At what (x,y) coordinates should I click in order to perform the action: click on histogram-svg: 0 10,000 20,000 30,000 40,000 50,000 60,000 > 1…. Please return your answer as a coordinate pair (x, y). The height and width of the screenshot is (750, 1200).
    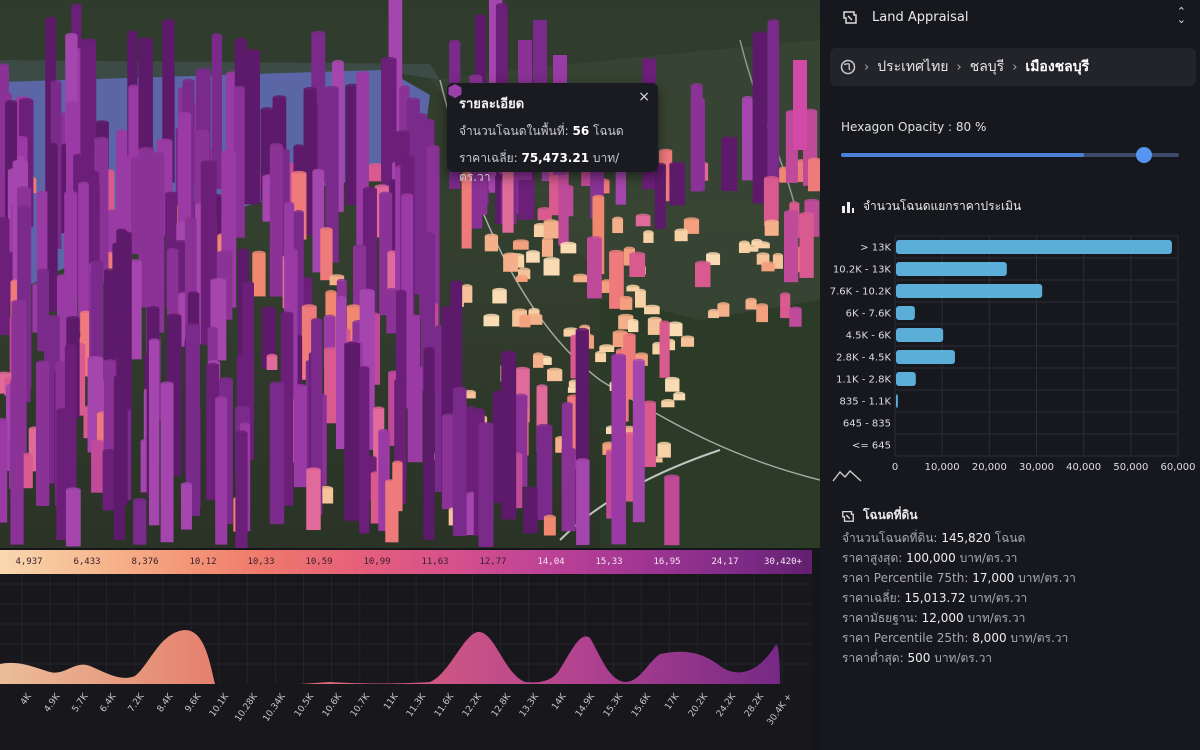
    Looking at the image, I should click on (1013, 354).